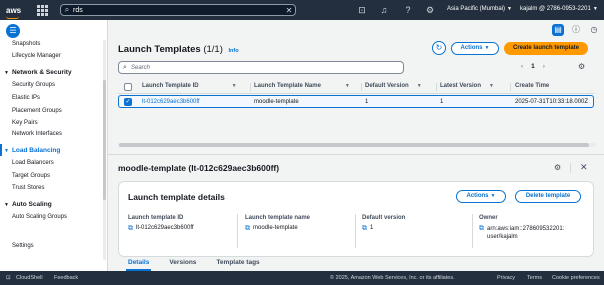  Describe the element at coordinates (302, 86) in the screenshot. I see `column-header-name: Launch Template Name ▼` at that location.